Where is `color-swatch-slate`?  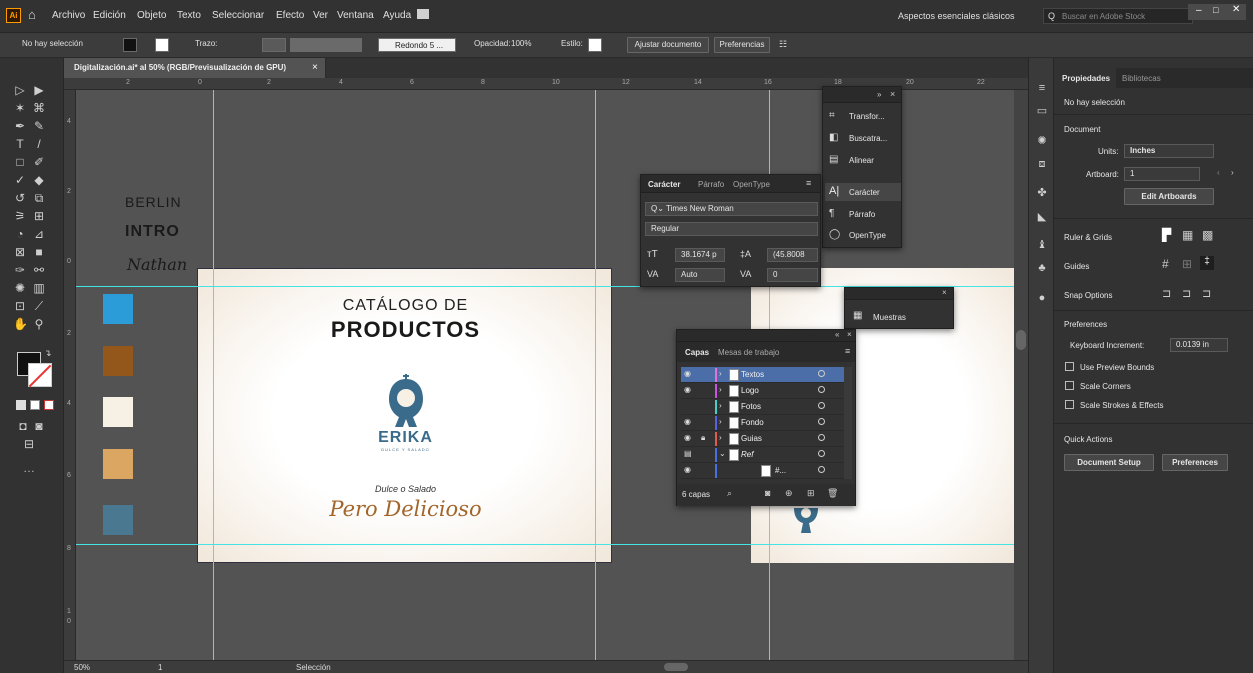
color-swatch-slate is located at coordinates (118, 520).